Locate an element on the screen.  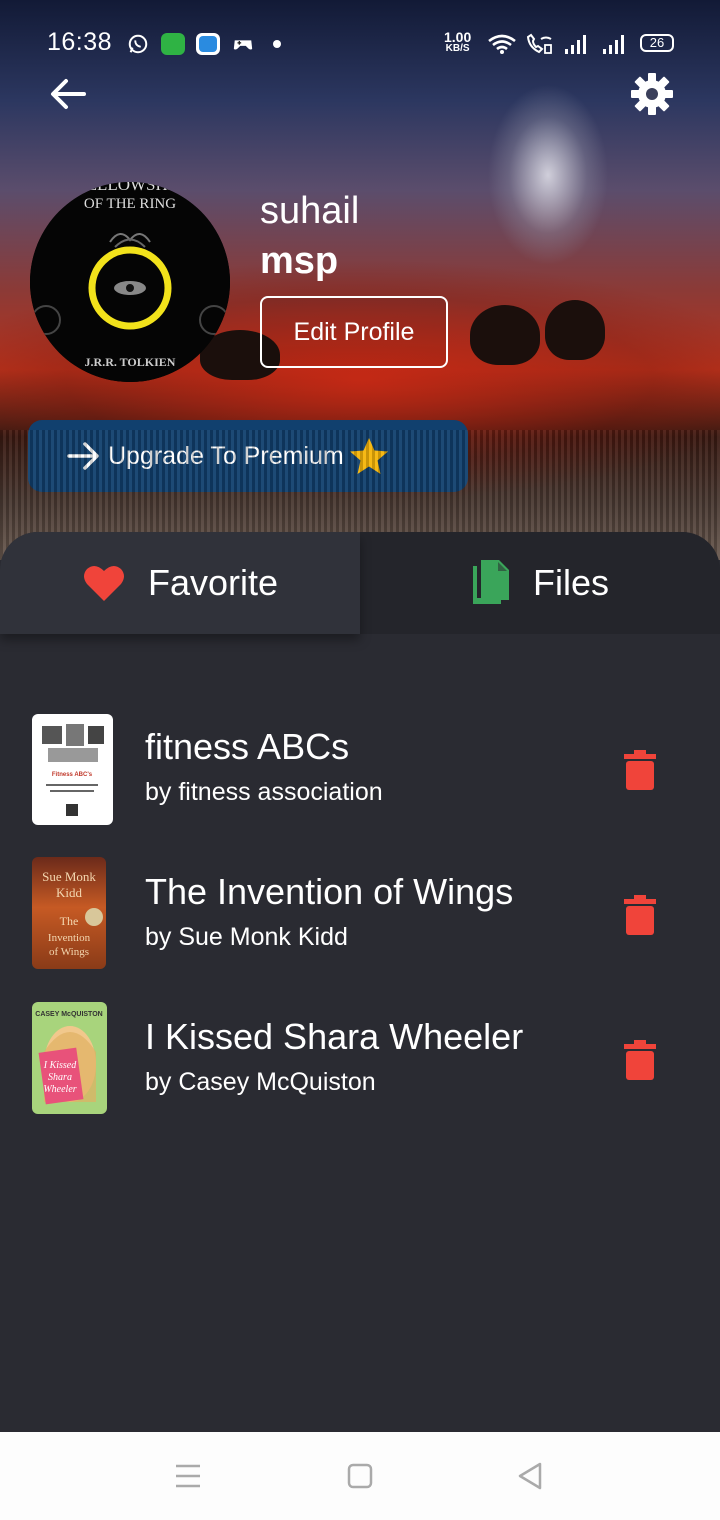
book-cover: Fitness ABC's is located at coordinates (72, 769).